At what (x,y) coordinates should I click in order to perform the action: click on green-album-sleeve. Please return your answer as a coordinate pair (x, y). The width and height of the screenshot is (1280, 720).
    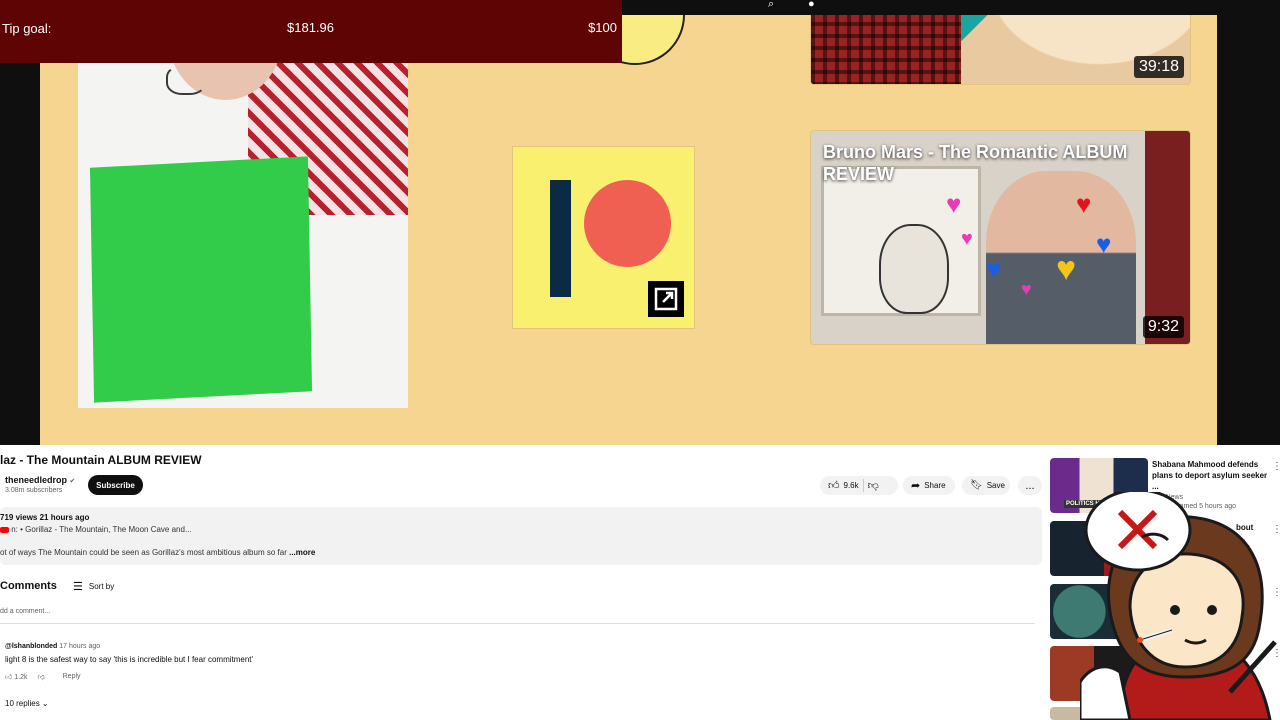
    Looking at the image, I should click on (201, 279).